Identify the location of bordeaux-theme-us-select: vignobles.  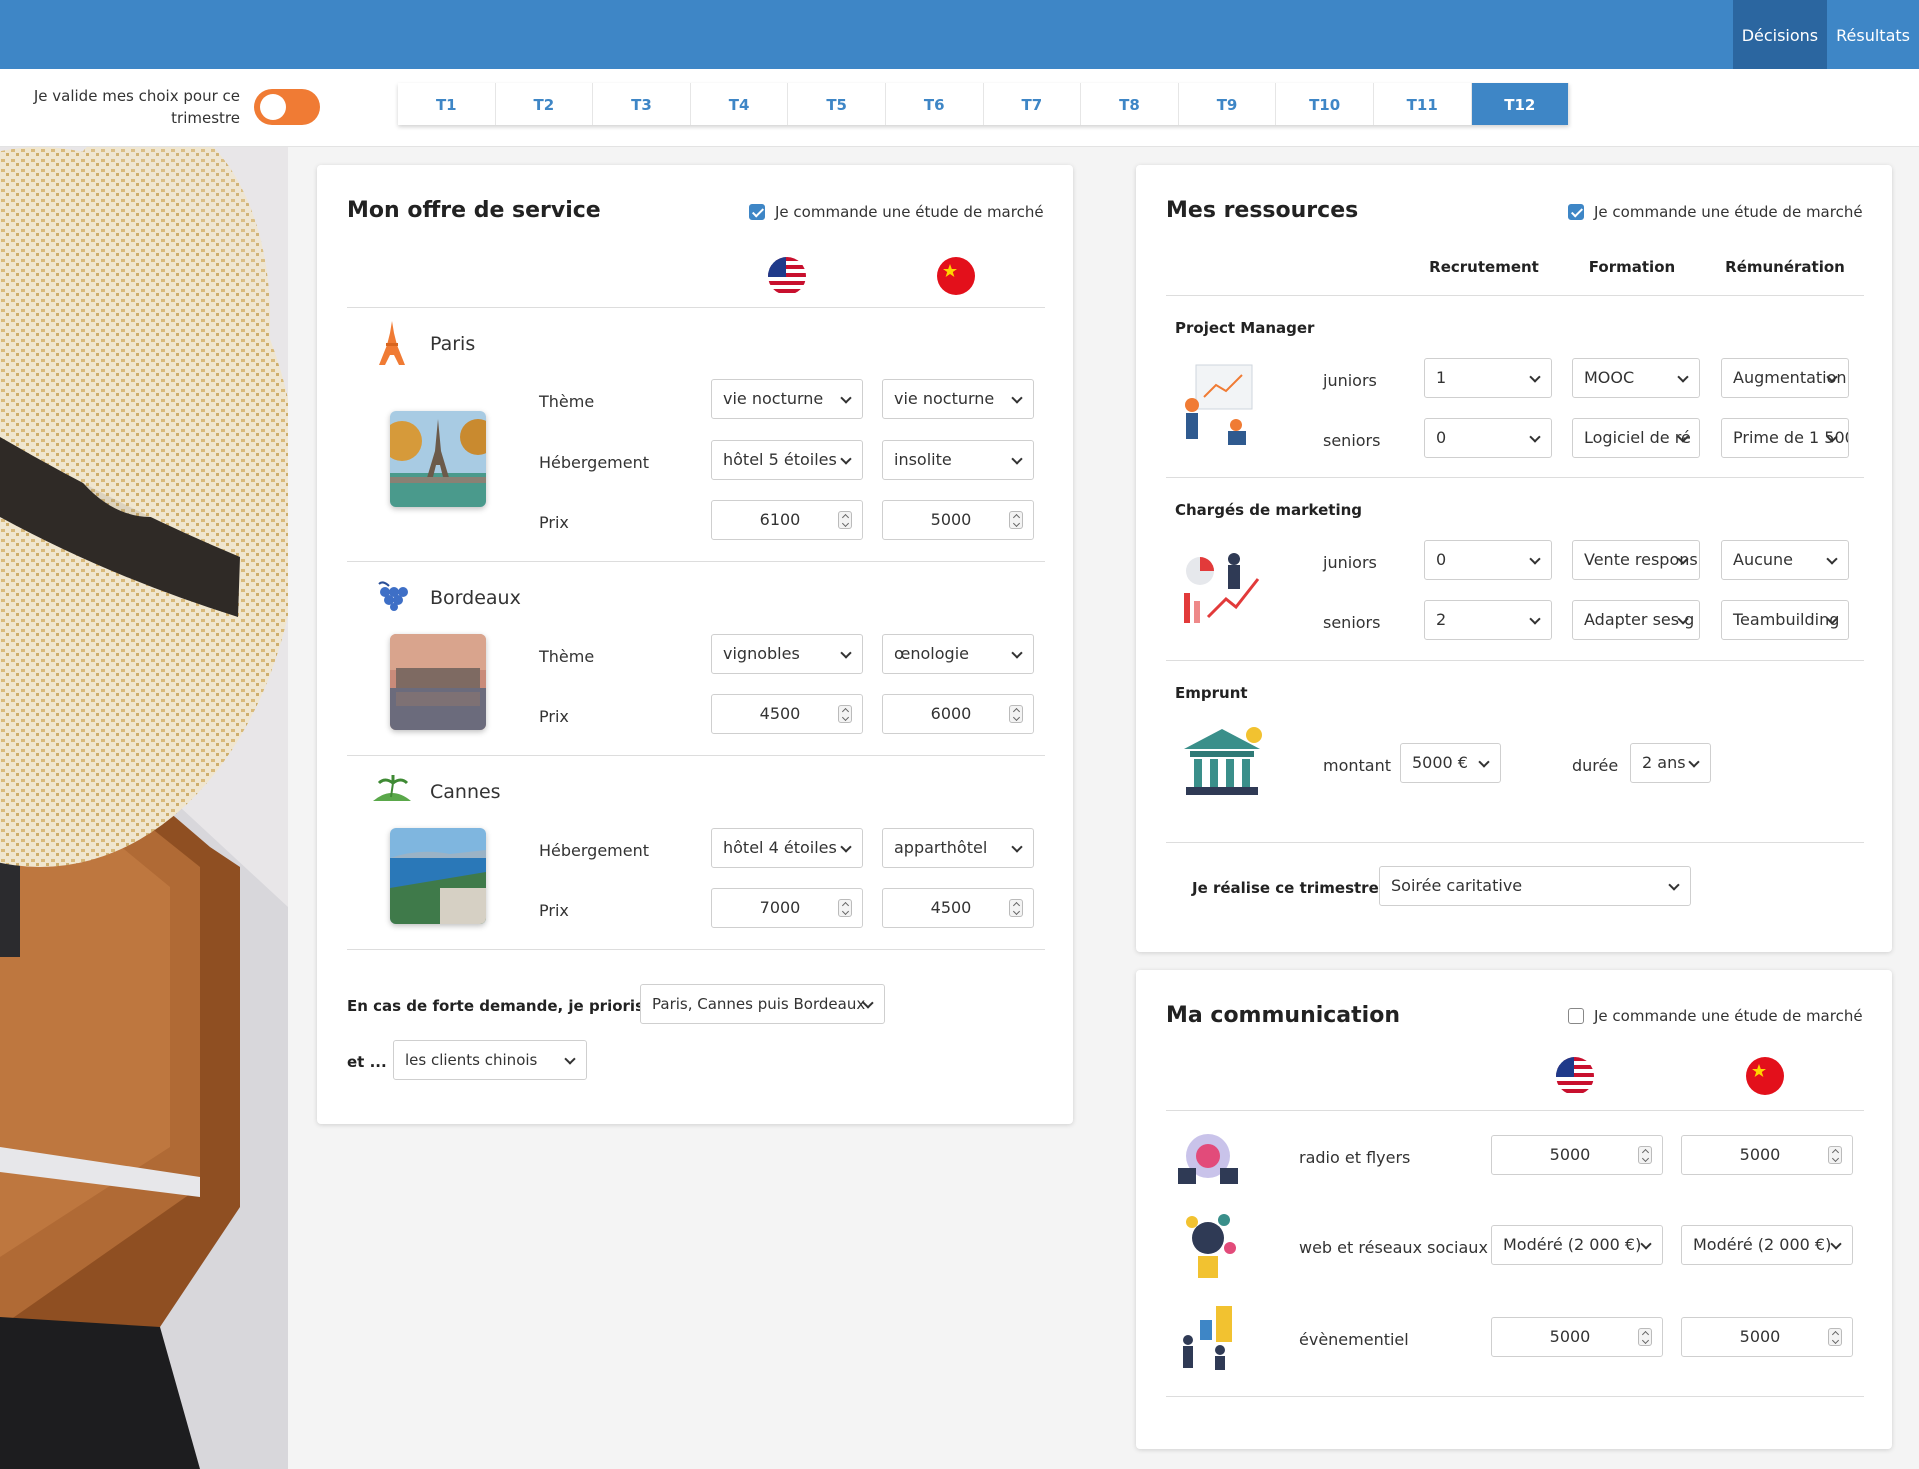
(787, 654).